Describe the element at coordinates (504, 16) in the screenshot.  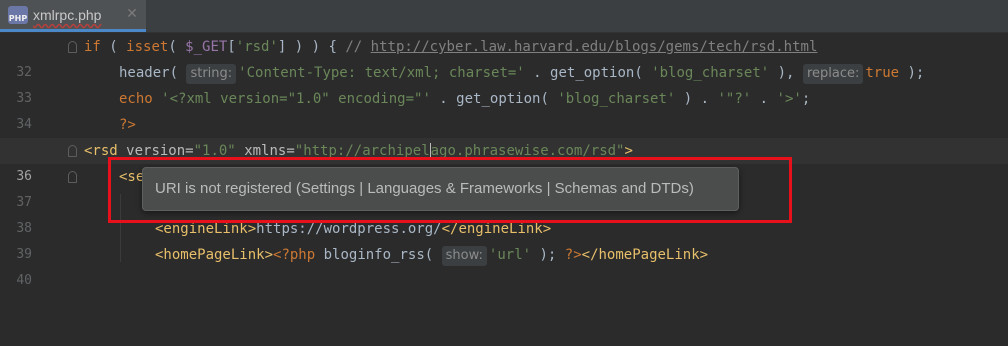
I see `editor-tab-bar: PHP xmlrpc.php ✕` at that location.